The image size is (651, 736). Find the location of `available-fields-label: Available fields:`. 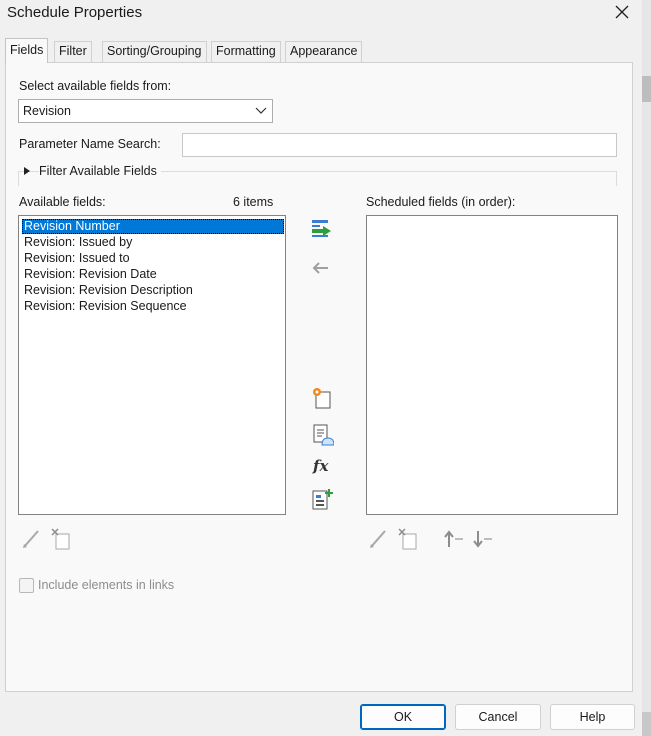

available-fields-label: Available fields: is located at coordinates (62, 202).